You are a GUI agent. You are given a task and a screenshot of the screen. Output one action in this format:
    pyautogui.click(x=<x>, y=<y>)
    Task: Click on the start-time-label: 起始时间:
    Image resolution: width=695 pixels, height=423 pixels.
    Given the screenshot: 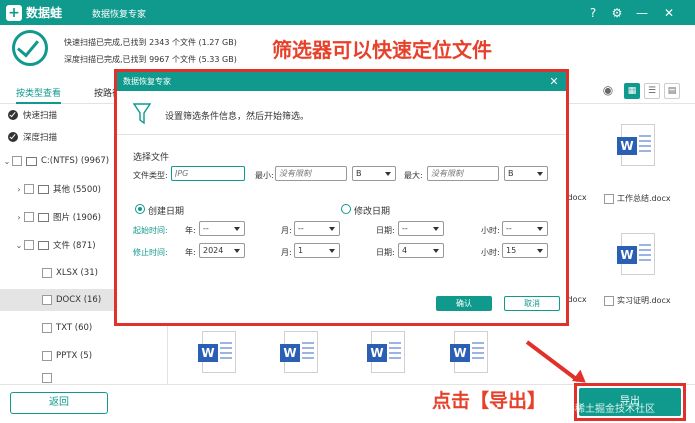 What is the action you would take?
    pyautogui.click(x=150, y=230)
    